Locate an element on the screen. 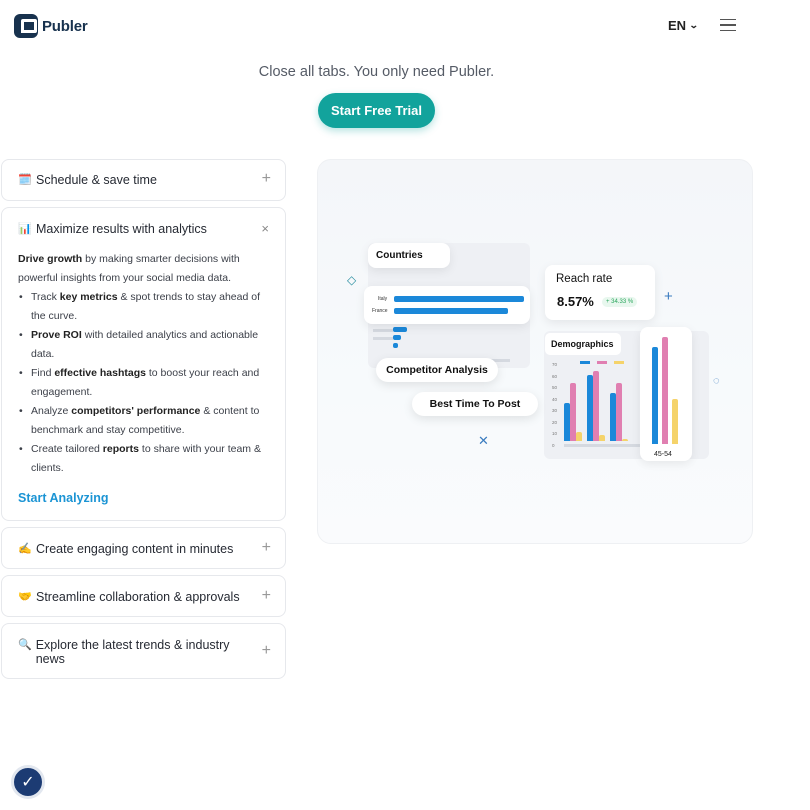  publer-logo: Publer is located at coordinates (51, 26).